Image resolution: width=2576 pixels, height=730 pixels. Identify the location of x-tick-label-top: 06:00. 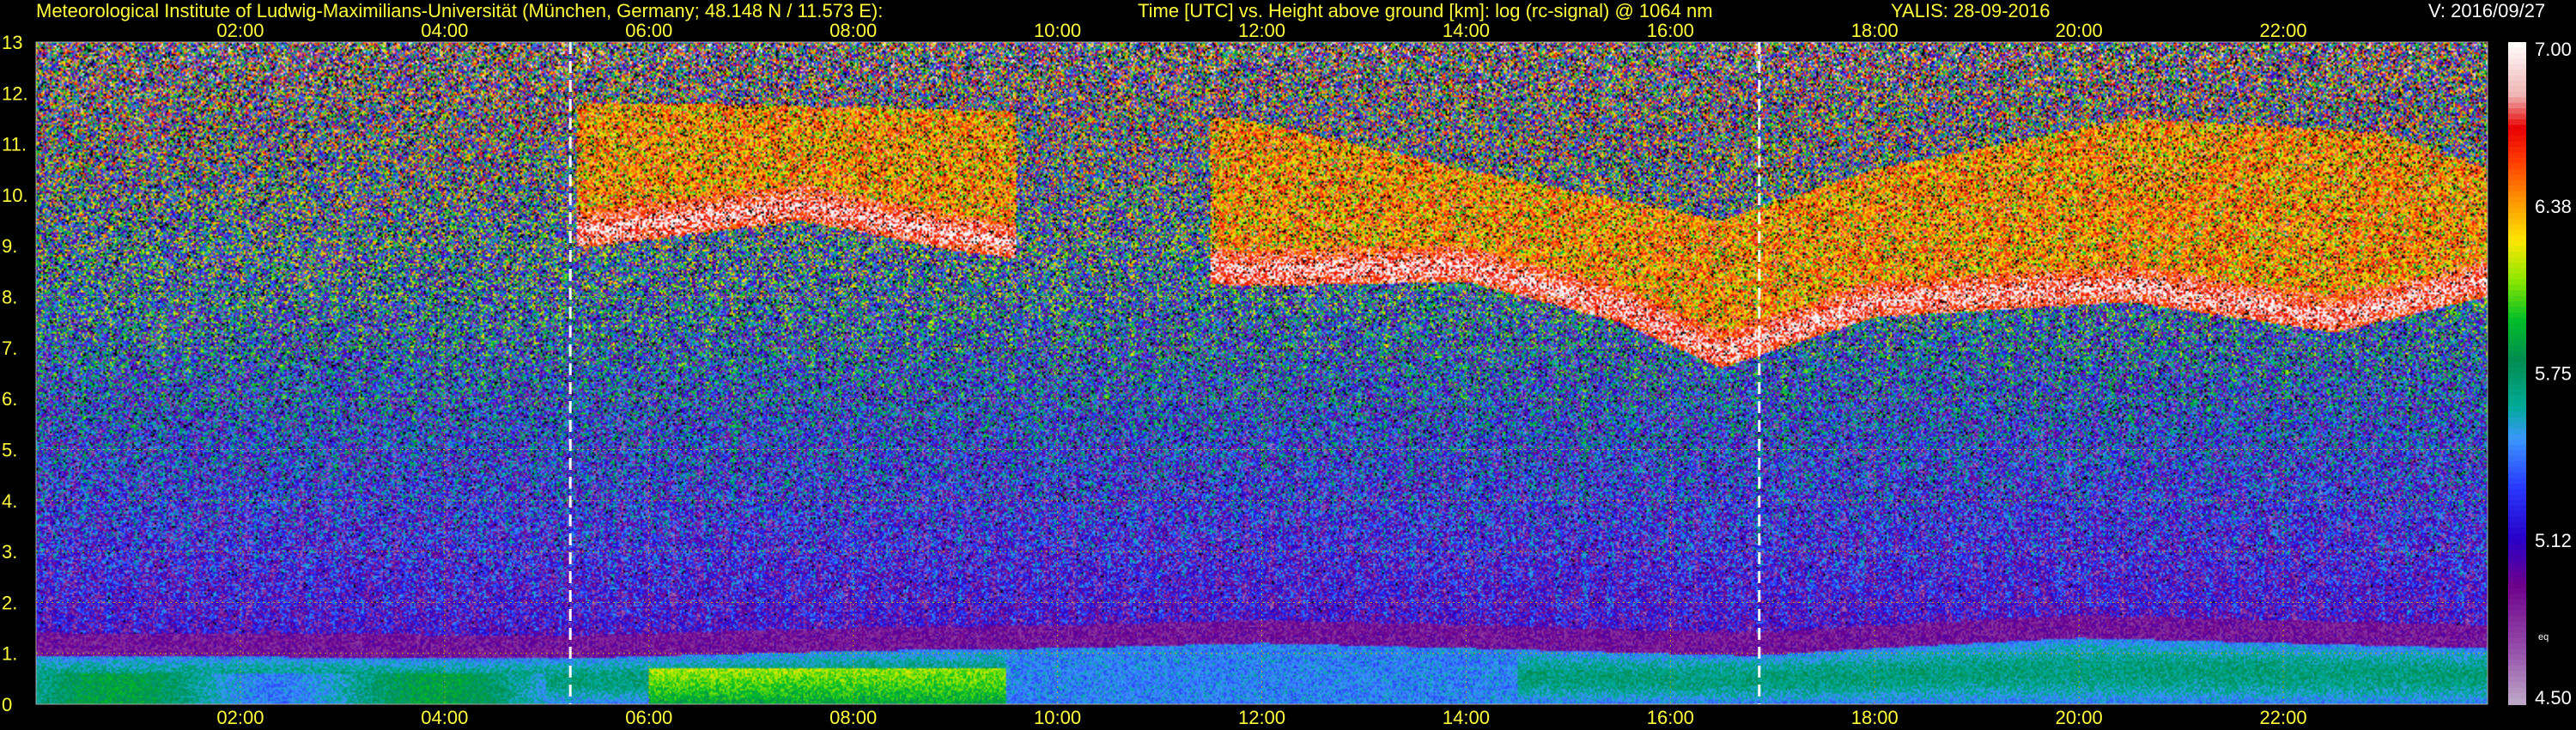
(649, 30).